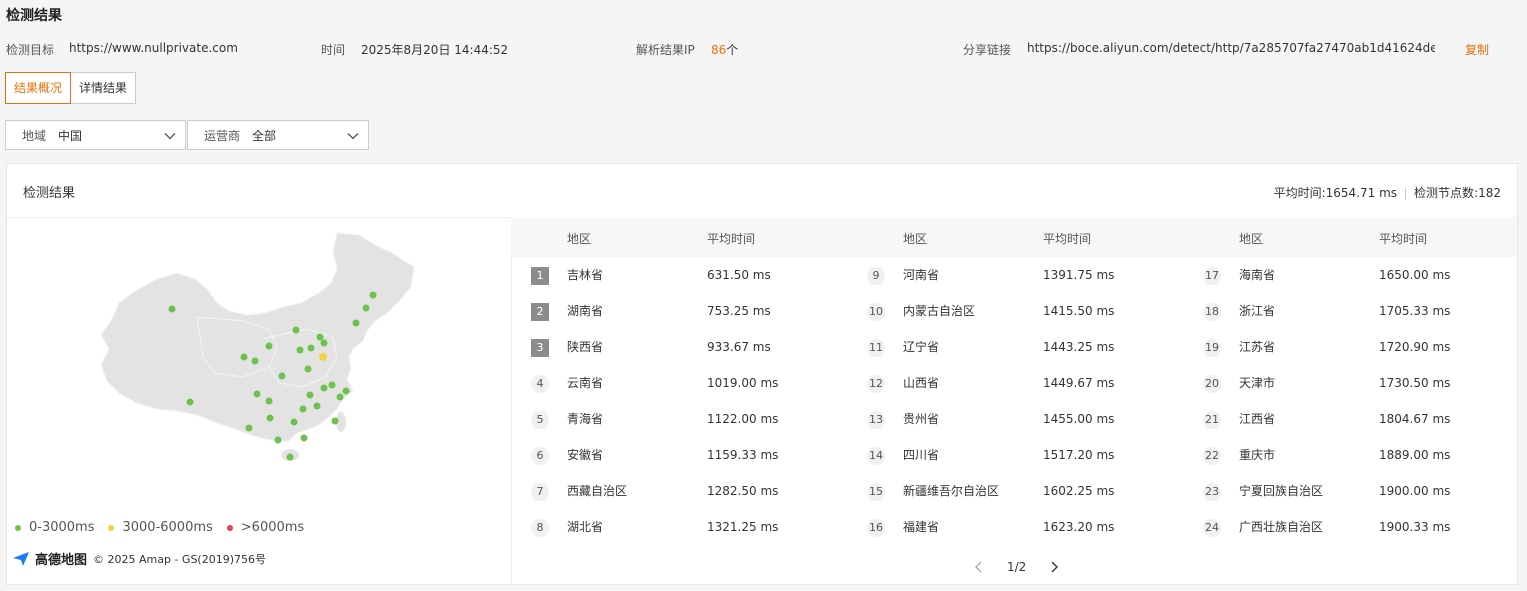 The width and height of the screenshot is (1527, 591). What do you see at coordinates (21, 558) in the screenshot?
I see `amap-logo-icon` at bounding box center [21, 558].